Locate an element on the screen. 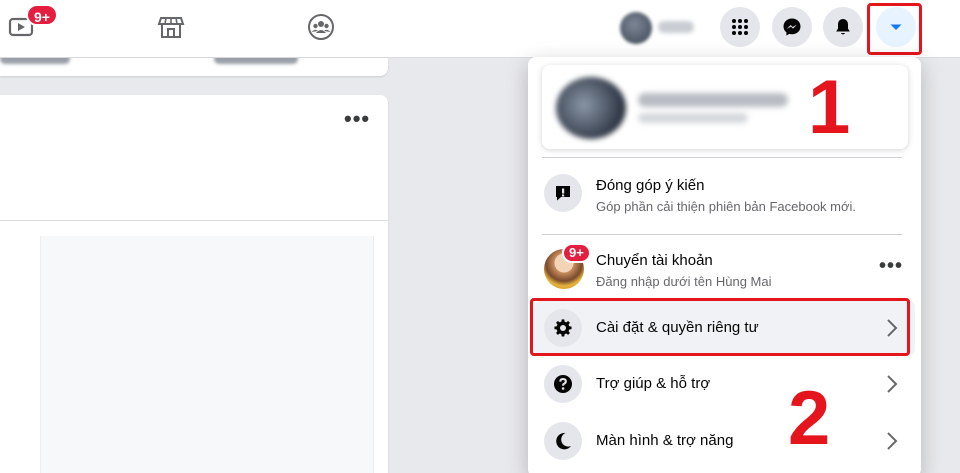 The height and width of the screenshot is (473, 960). step-number-2: 2 is located at coordinates (809, 418).